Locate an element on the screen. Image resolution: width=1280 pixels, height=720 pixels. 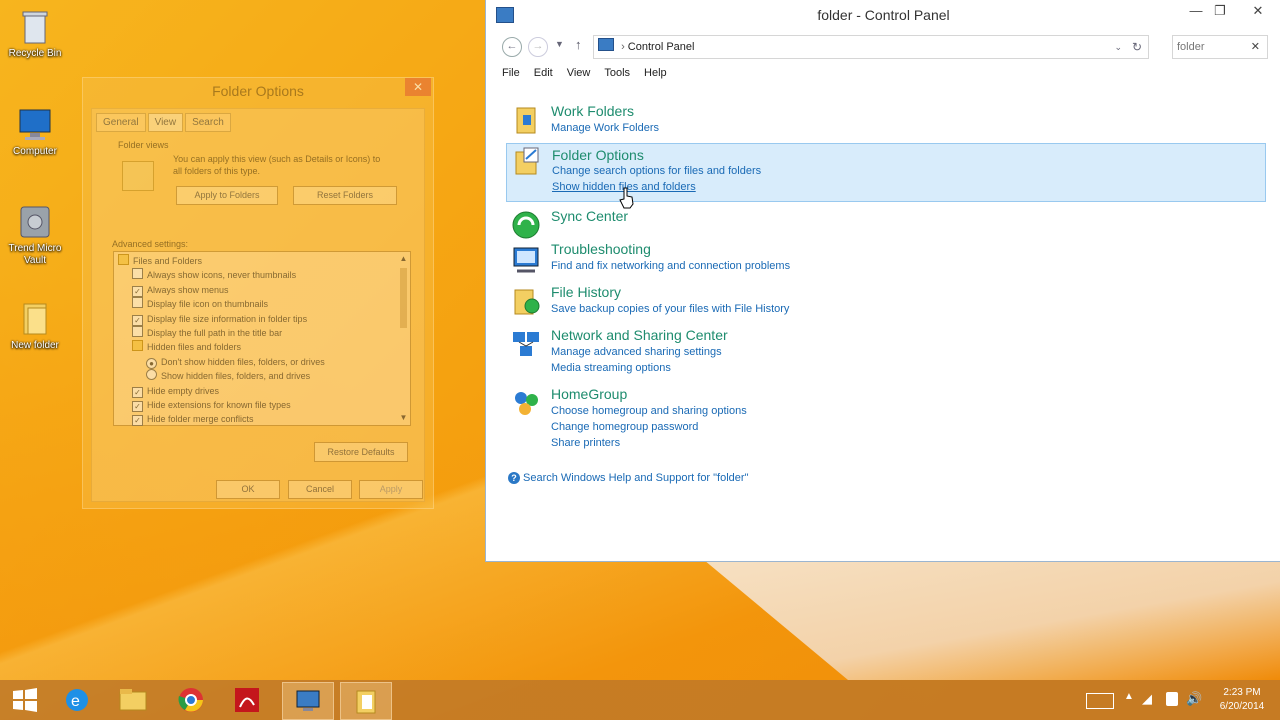
cp-item-link: Media streaming options is located at coordinates (611, 368).